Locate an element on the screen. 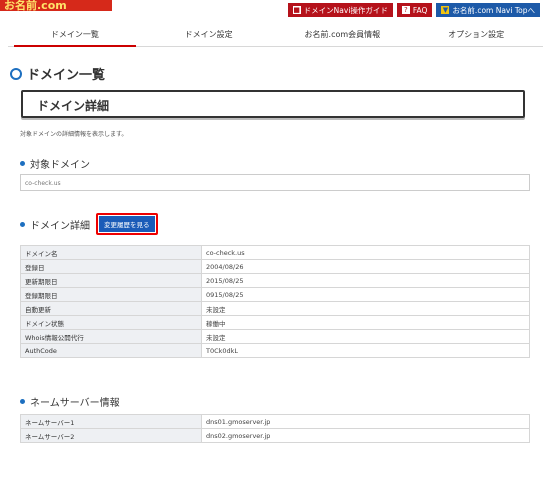 This screenshot has width=550, height=483. faq-link-label: FAQ is located at coordinates (420, 10).